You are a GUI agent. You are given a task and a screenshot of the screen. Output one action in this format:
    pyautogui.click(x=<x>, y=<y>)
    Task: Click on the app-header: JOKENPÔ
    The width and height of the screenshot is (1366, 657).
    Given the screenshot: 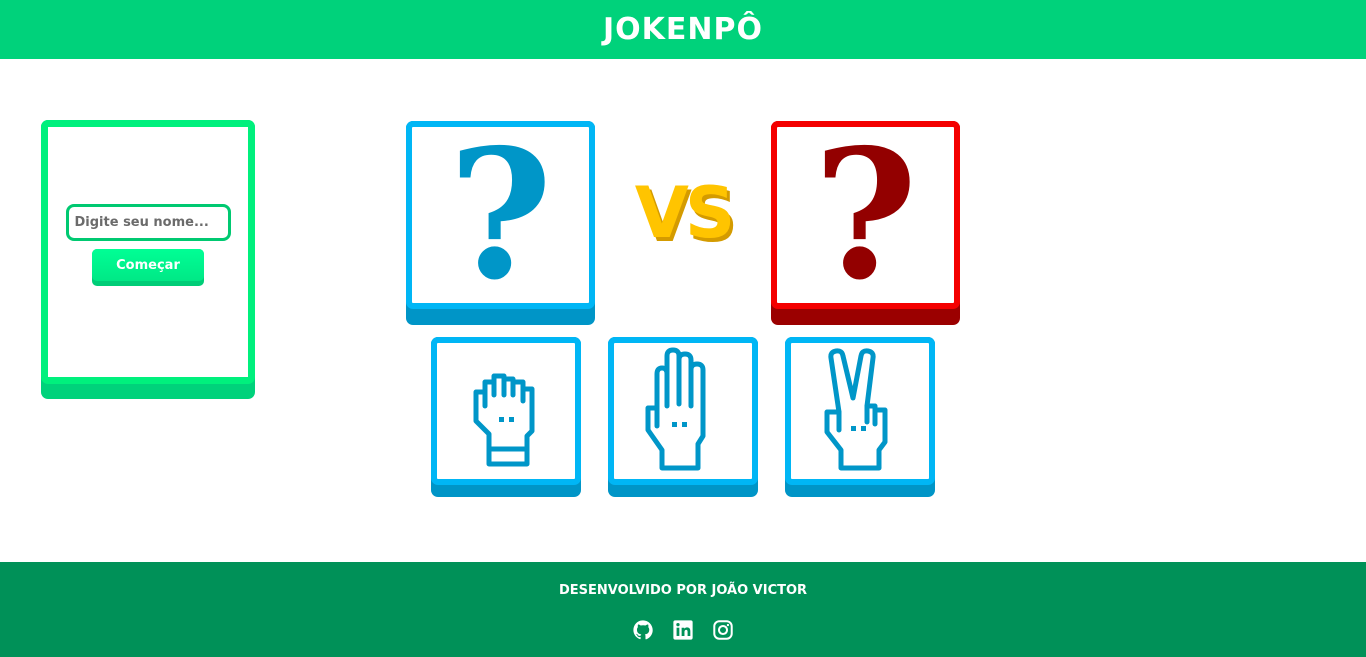 What is the action you would take?
    pyautogui.click(x=683, y=29)
    